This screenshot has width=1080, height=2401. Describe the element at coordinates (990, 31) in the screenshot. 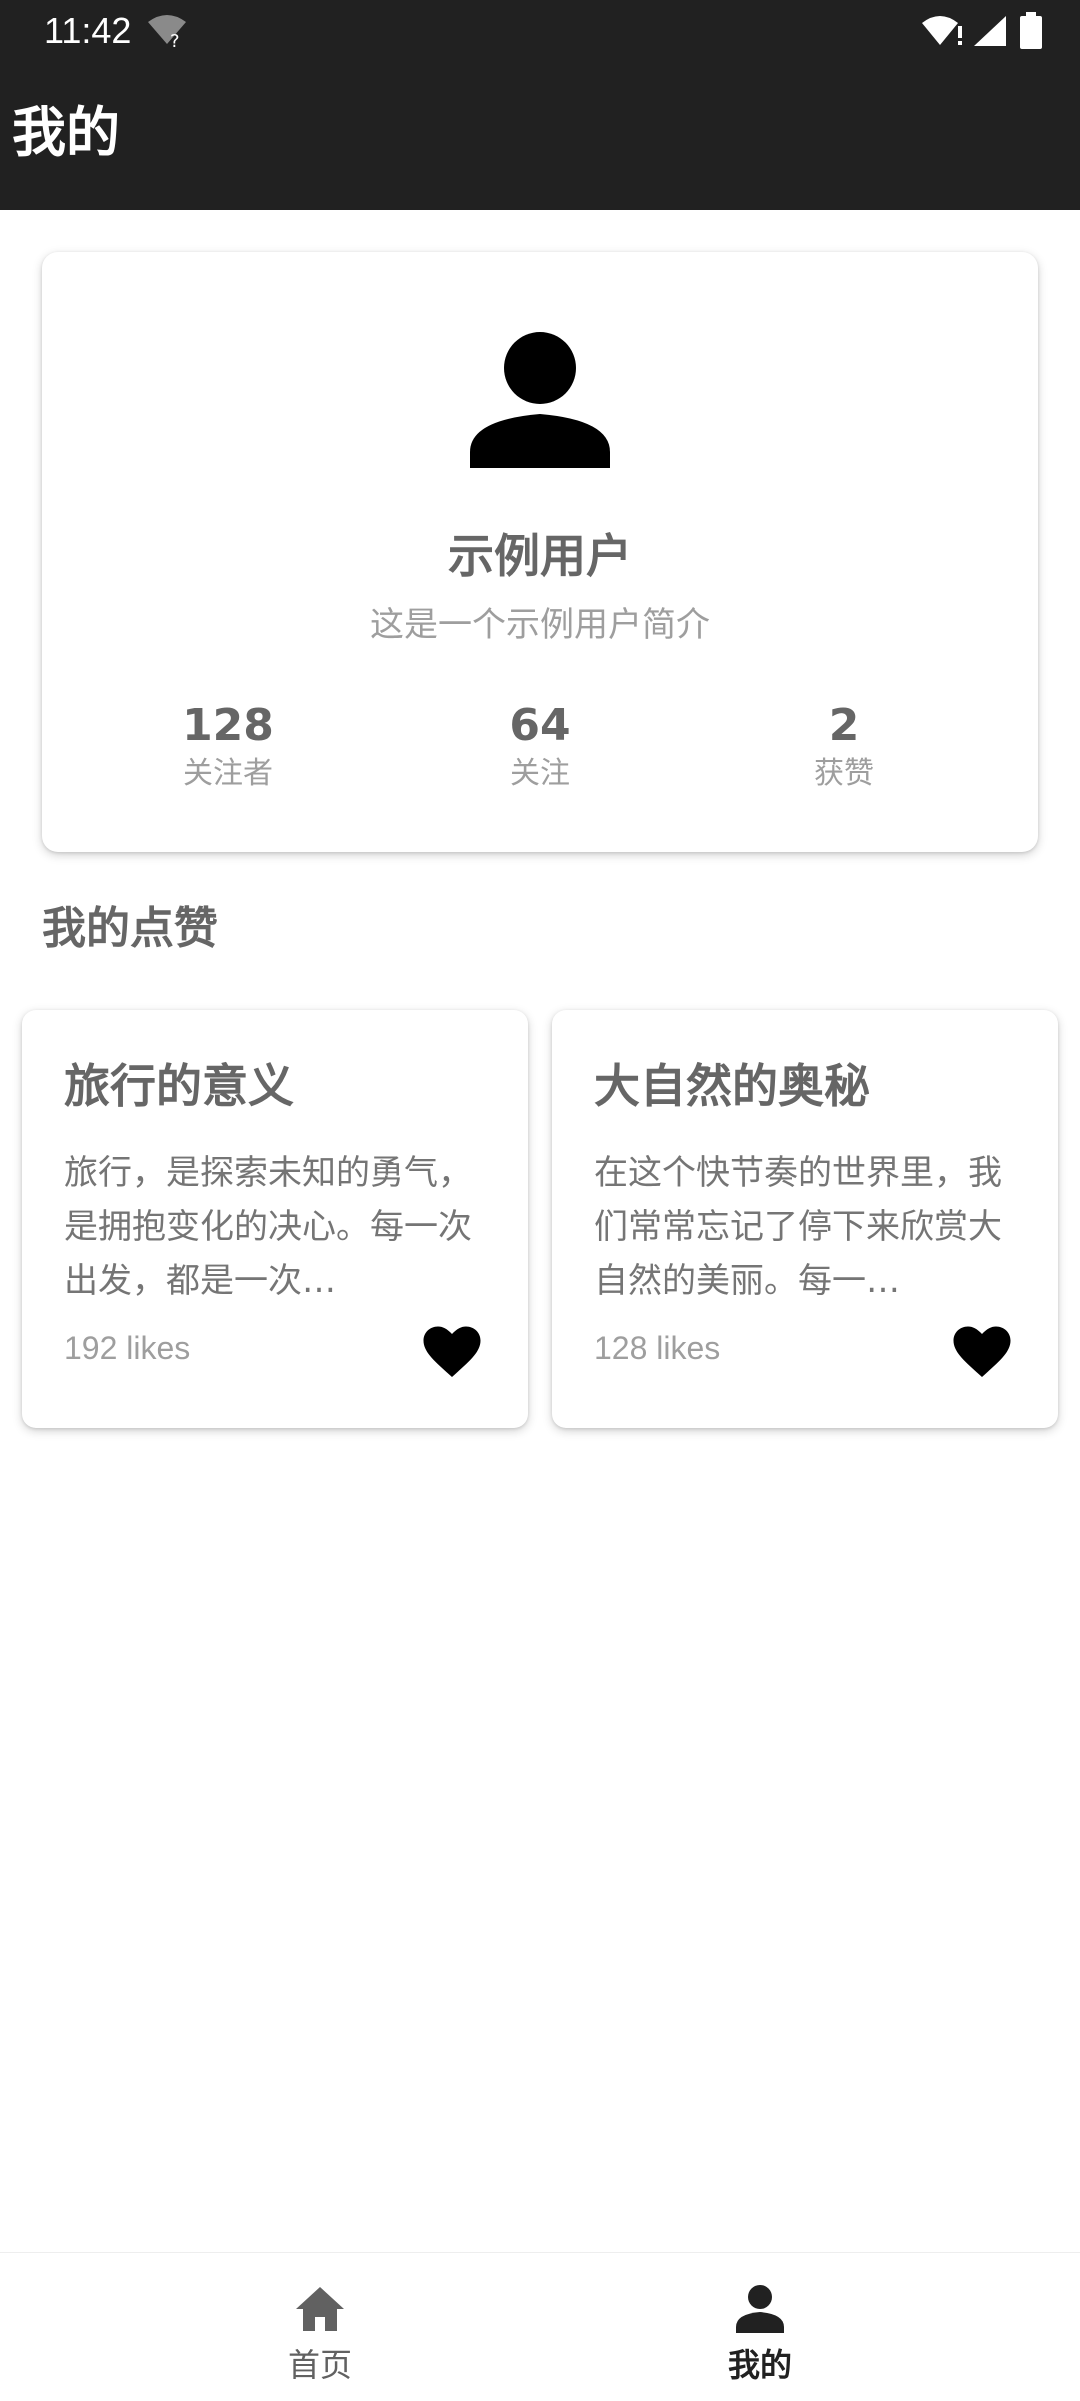

I see `signal-icon` at that location.